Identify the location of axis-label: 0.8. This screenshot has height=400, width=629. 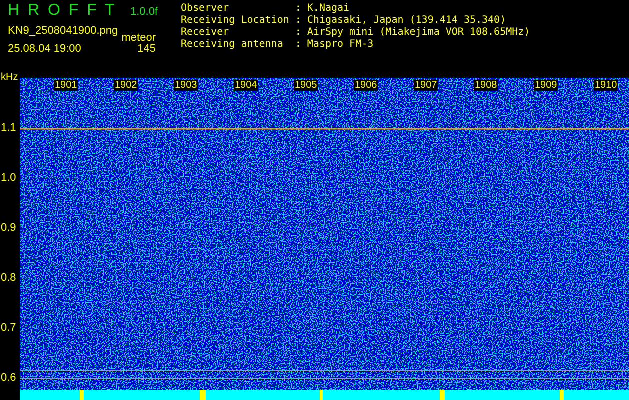
(8, 278).